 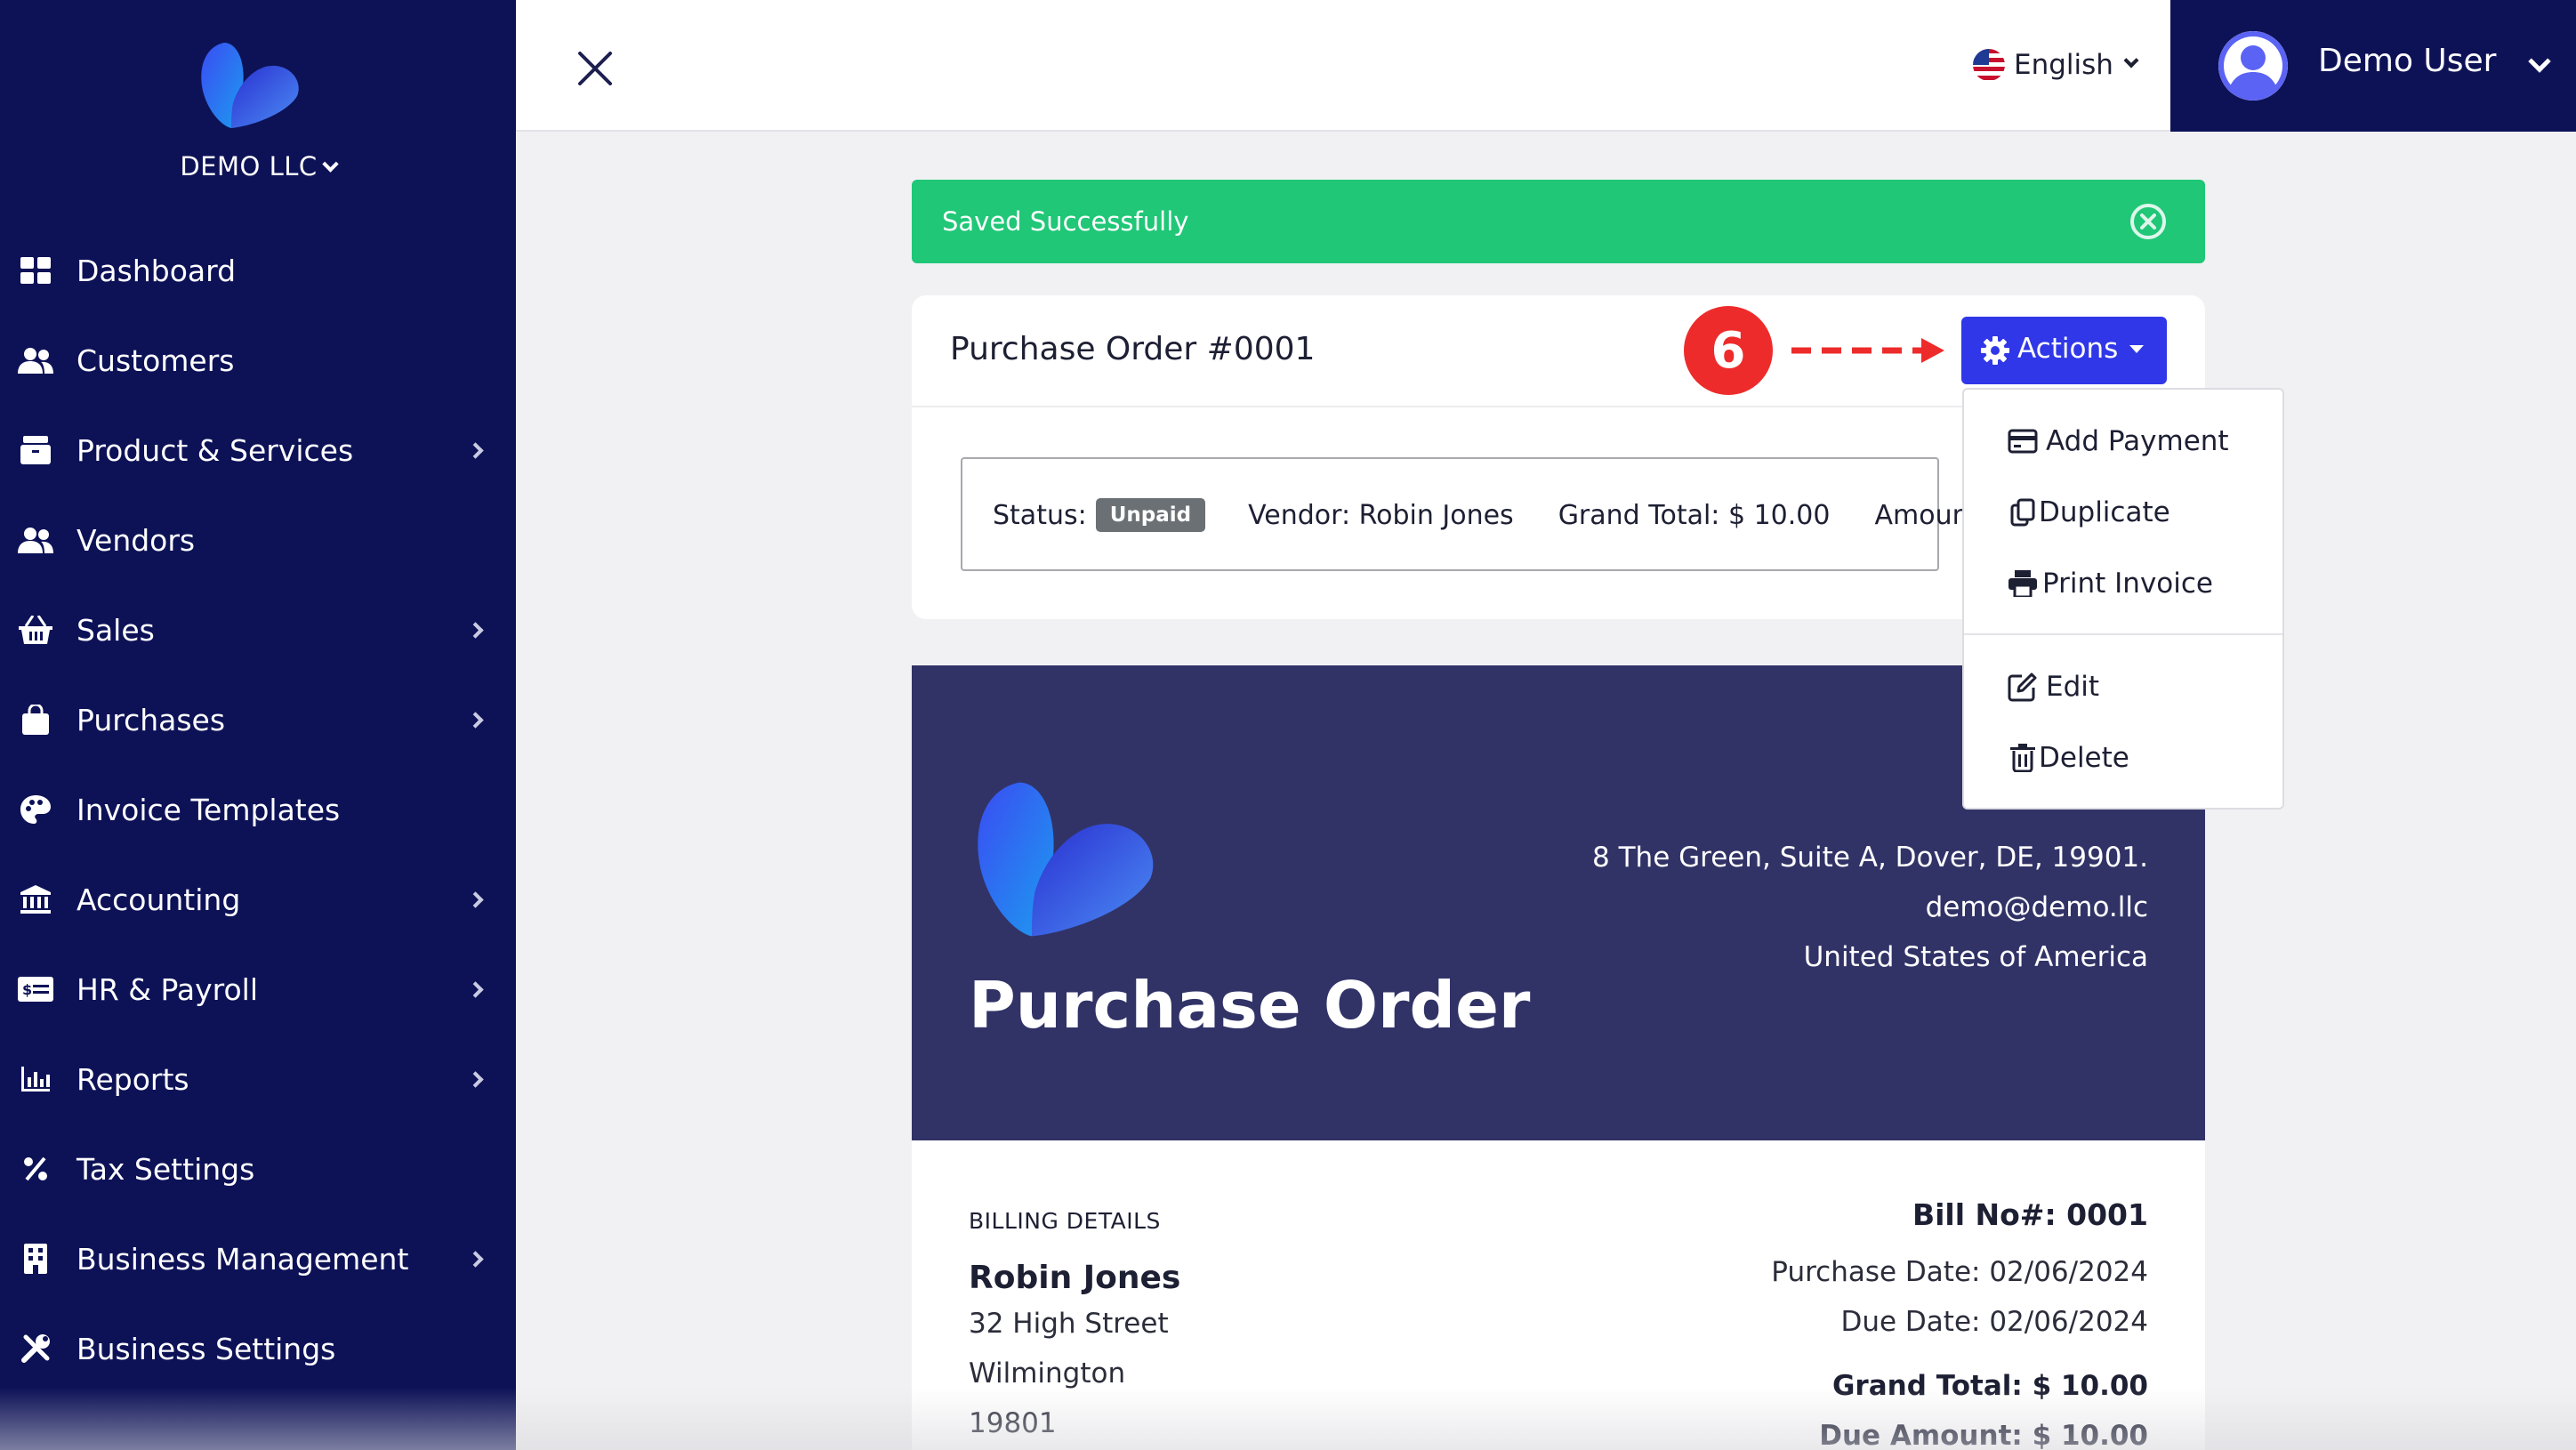 What do you see at coordinates (35, 899) in the screenshot?
I see `bank-icon` at bounding box center [35, 899].